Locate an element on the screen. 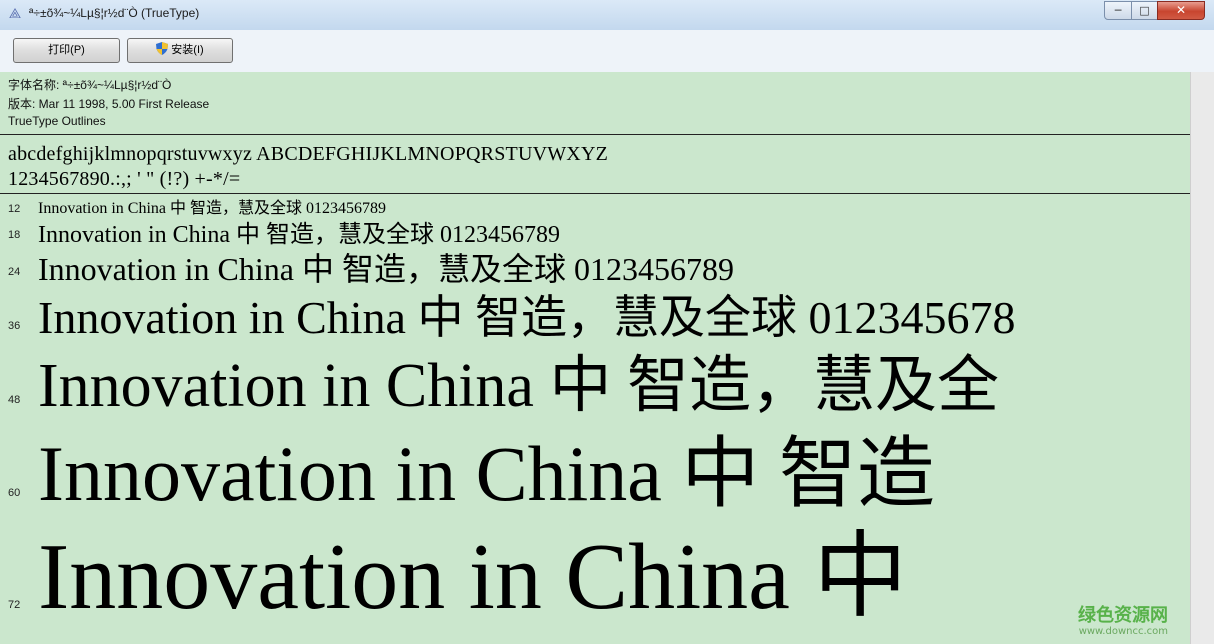 Image resolution: width=1214 pixels, height=644 pixels. size-label: 36 is located at coordinates (14, 326).